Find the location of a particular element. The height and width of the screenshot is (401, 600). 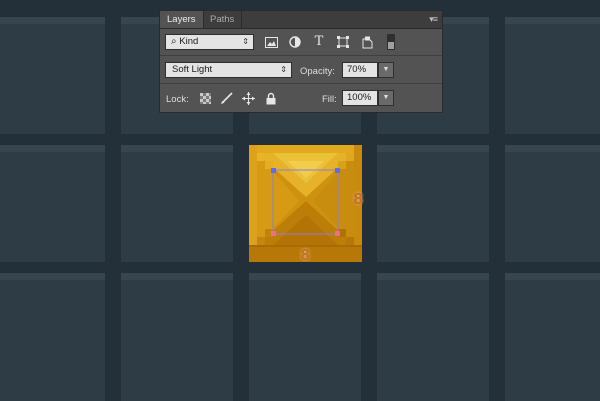

image-filter-icon is located at coordinates (271, 42).